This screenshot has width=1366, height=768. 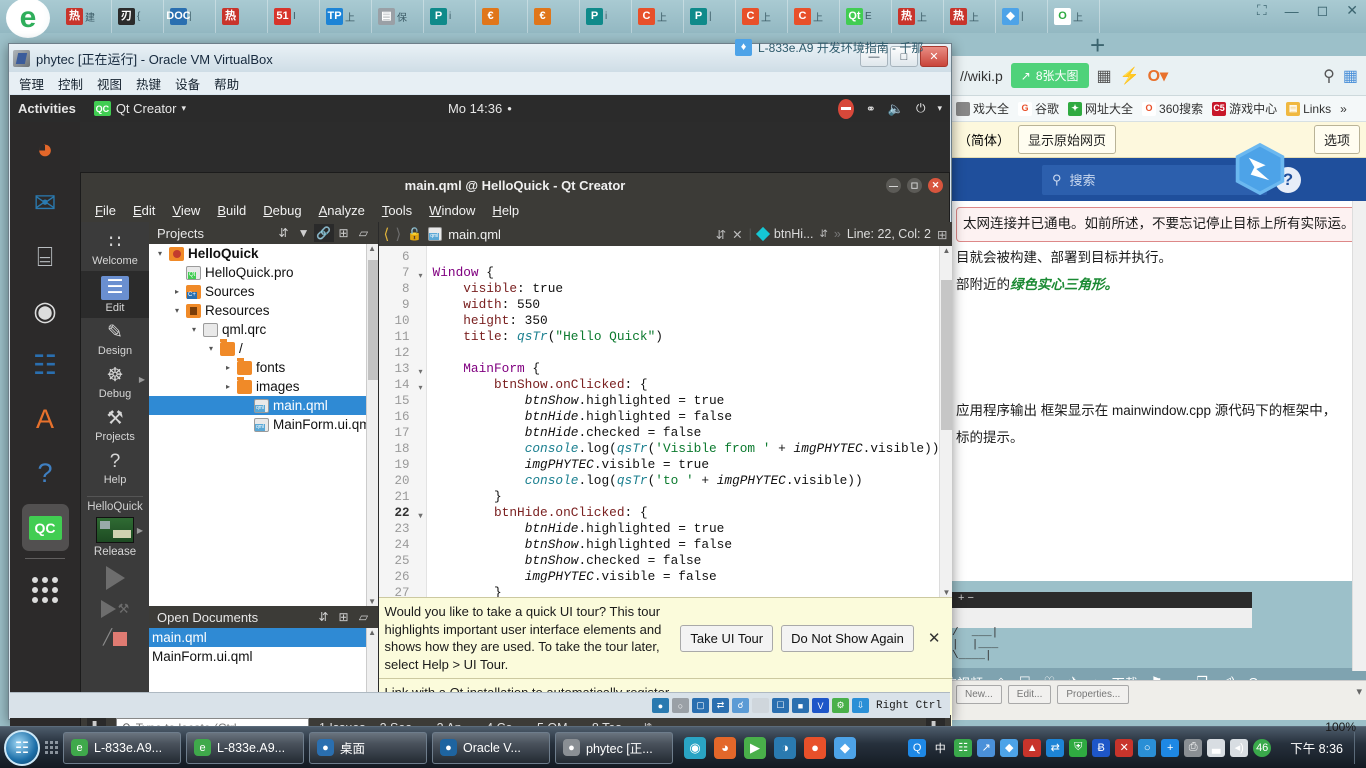 I want to click on activities-button: Activities, so click(x=47, y=108).